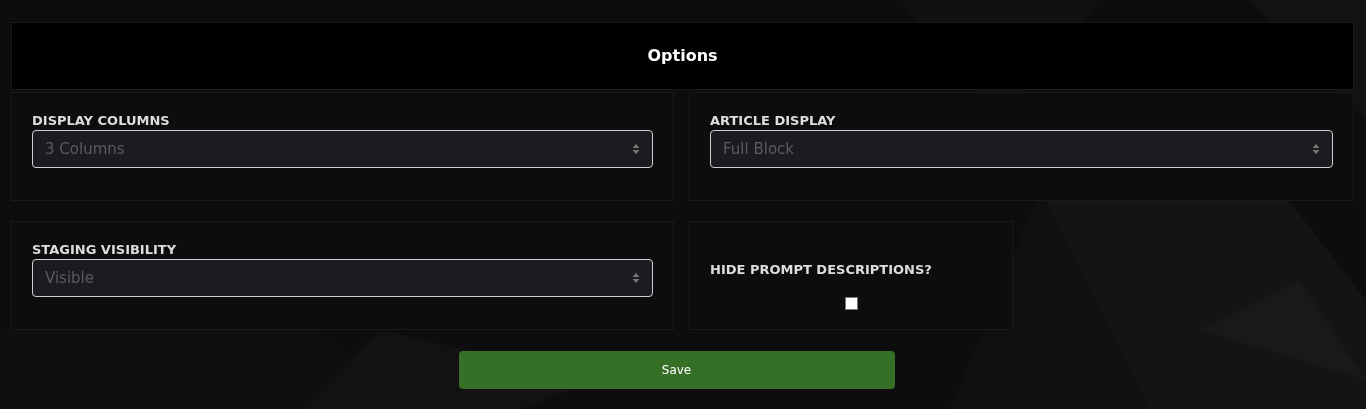 This screenshot has width=1366, height=409. Describe the element at coordinates (851, 303) in the screenshot. I see `checkbox` at that location.